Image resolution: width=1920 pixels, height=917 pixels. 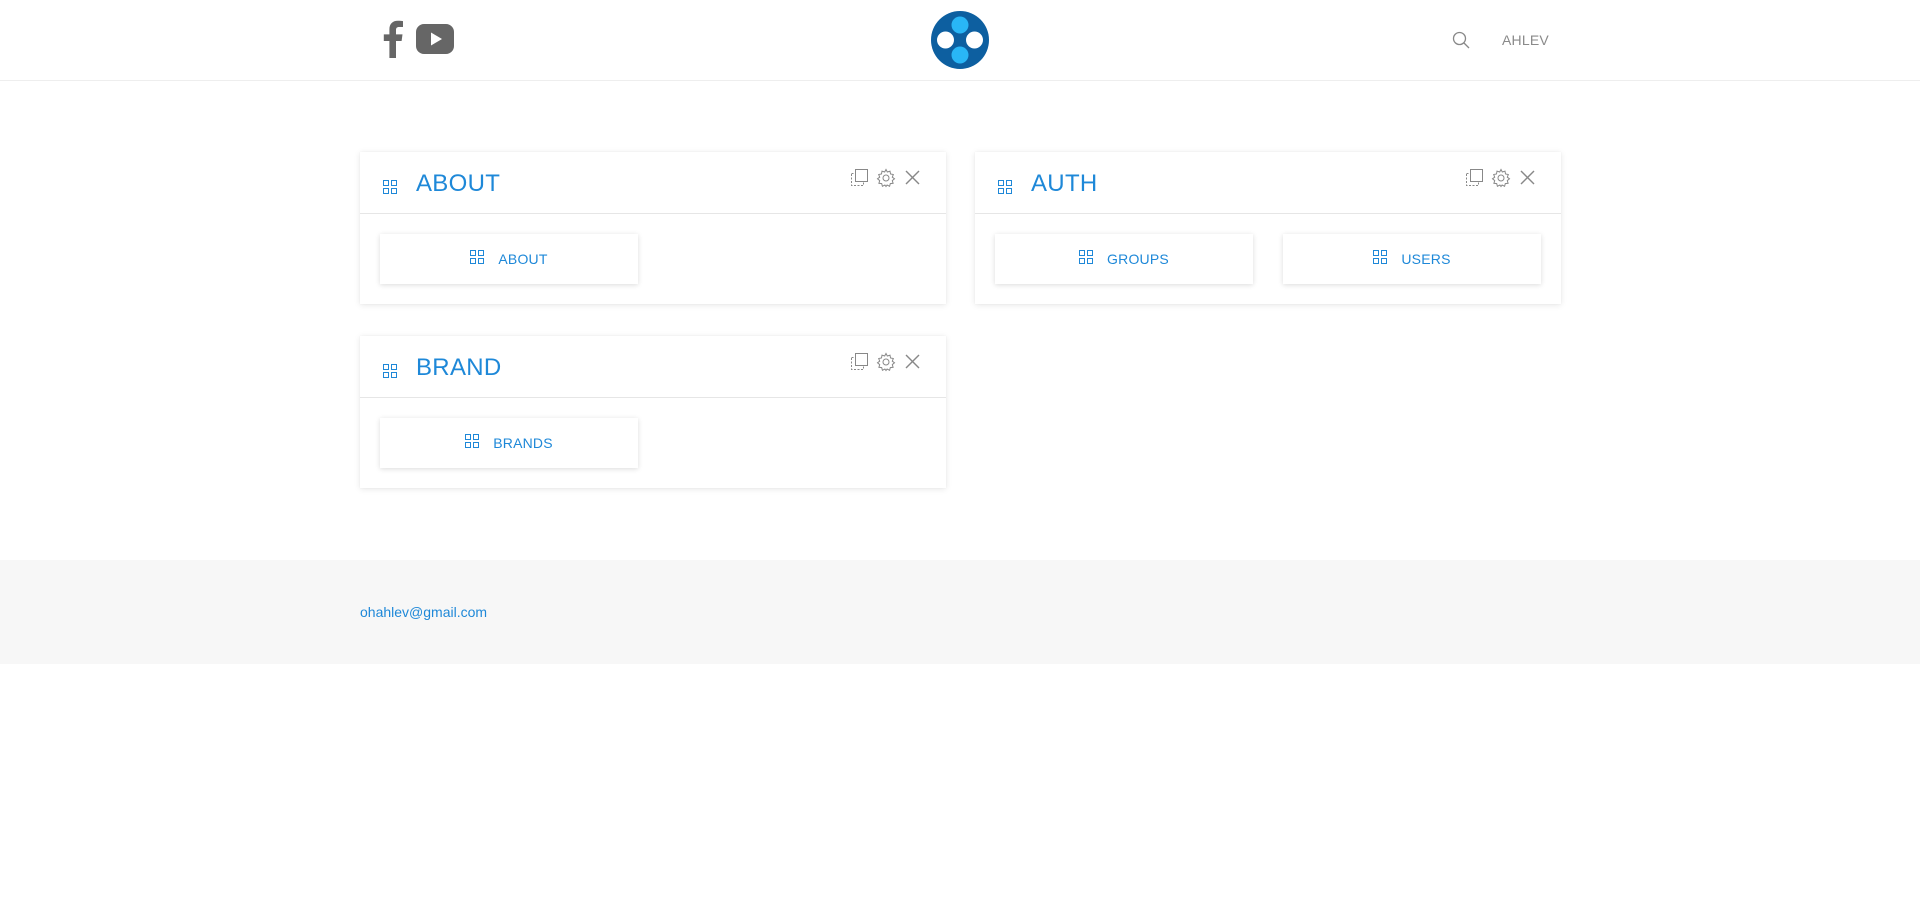 I want to click on tile-label: USERS, so click(x=1426, y=259).